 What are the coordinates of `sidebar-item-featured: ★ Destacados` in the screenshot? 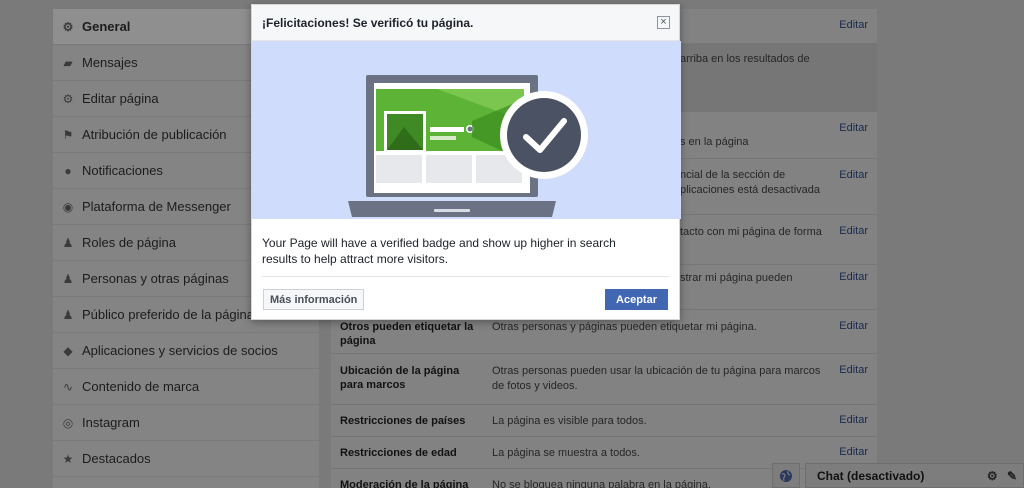 It's located at (186, 459).